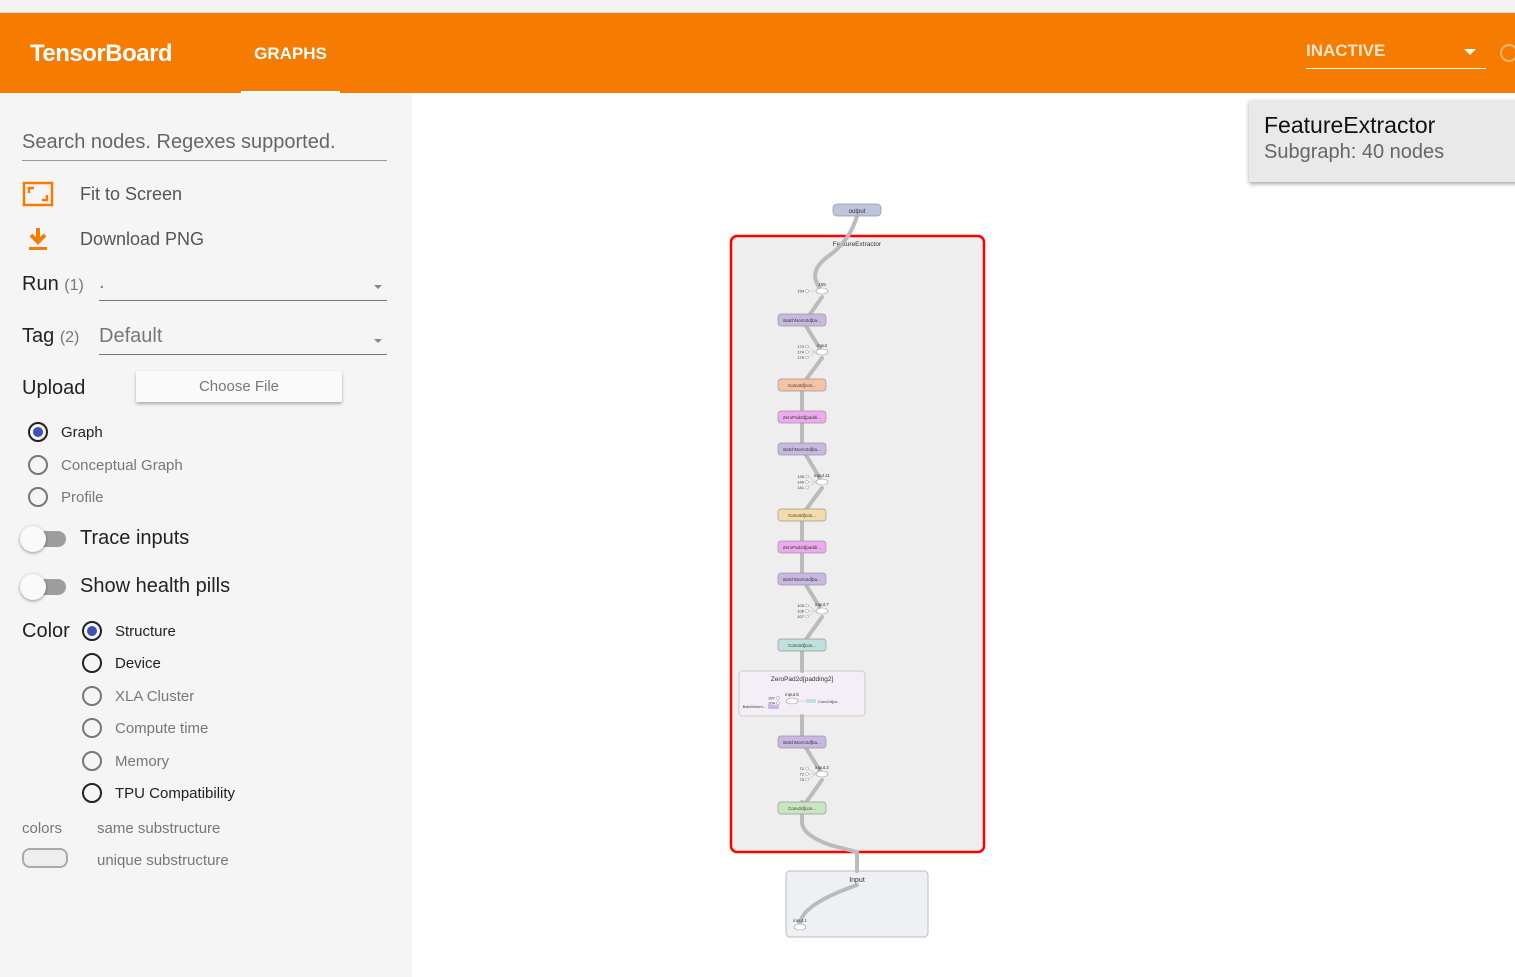 This screenshot has height=977, width=1515. I want to click on const-label: 175, so click(800, 357).